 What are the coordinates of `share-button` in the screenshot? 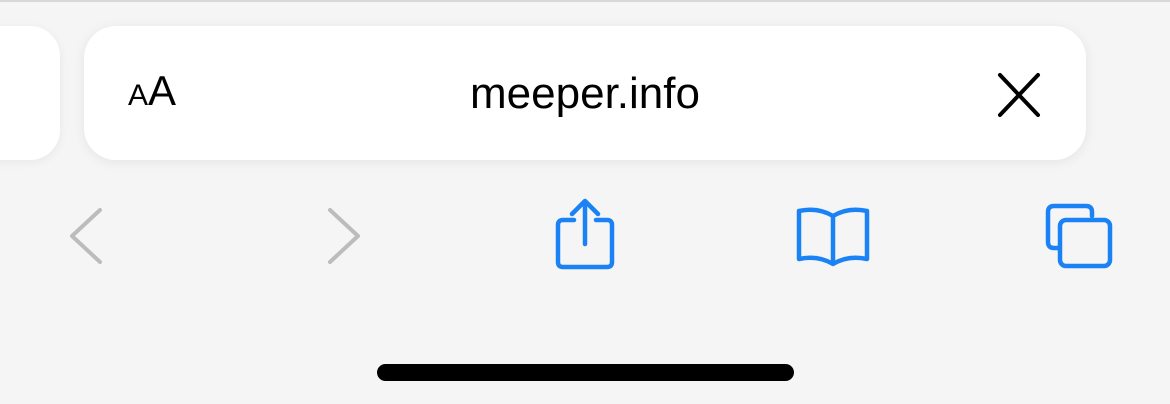 It's located at (585, 234).